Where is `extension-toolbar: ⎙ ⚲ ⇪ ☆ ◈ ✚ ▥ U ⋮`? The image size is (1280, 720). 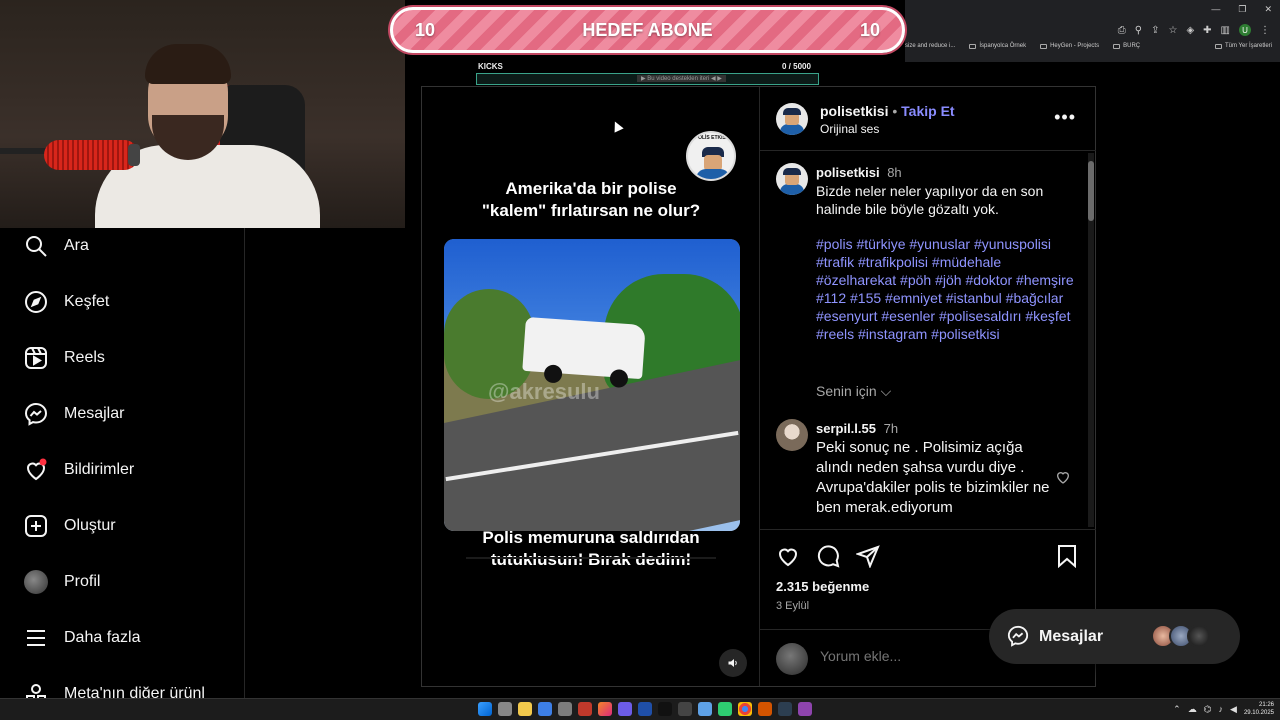
extension-toolbar: ⎙ ⚲ ⇪ ☆ ◈ ✚ ▥ U ⋮ is located at coordinates (1194, 30).